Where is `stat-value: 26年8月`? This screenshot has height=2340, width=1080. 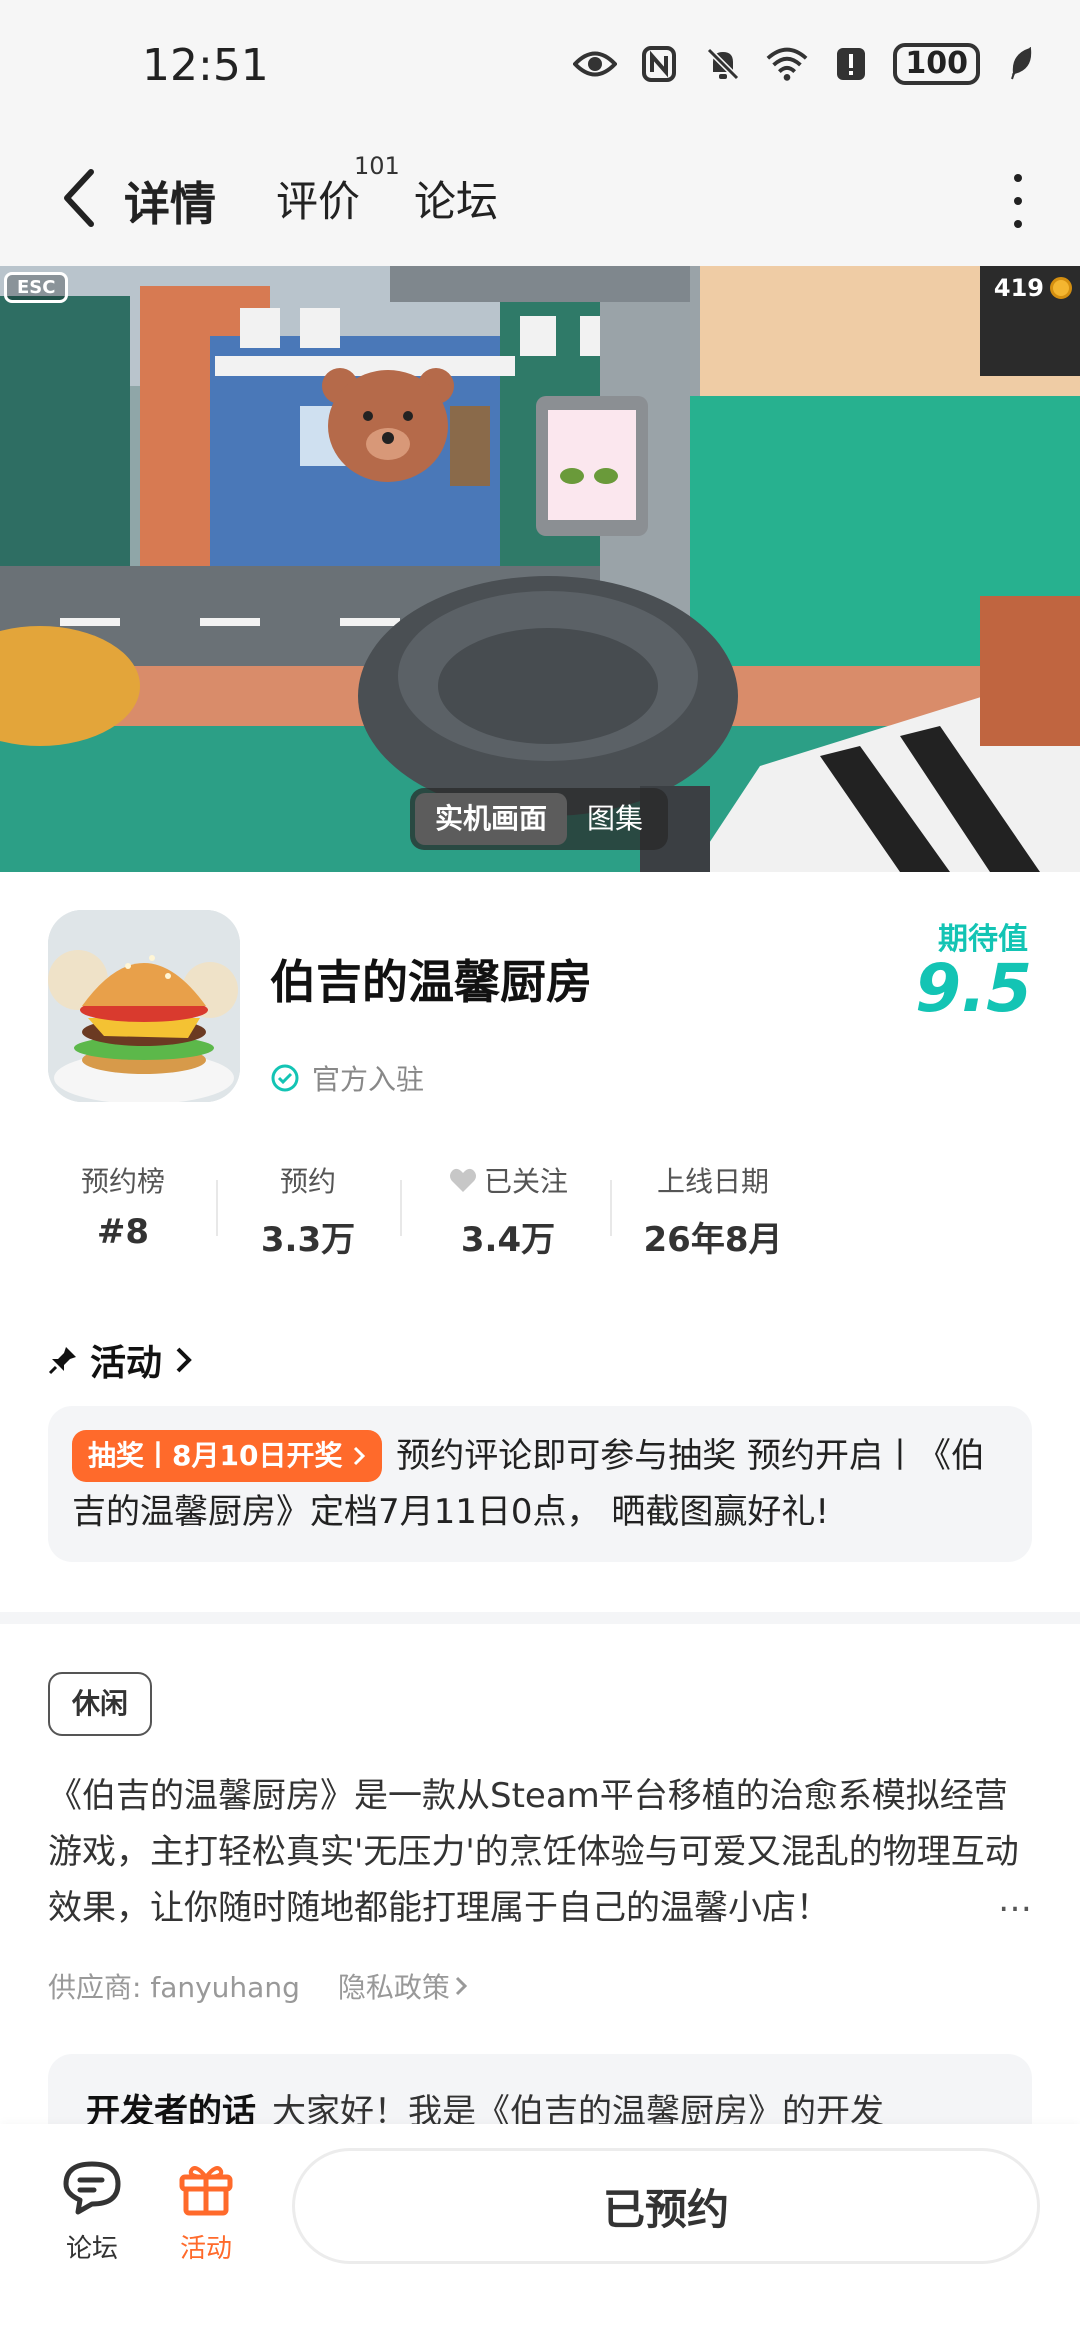
stat-value: 26年8月 is located at coordinates (713, 1240).